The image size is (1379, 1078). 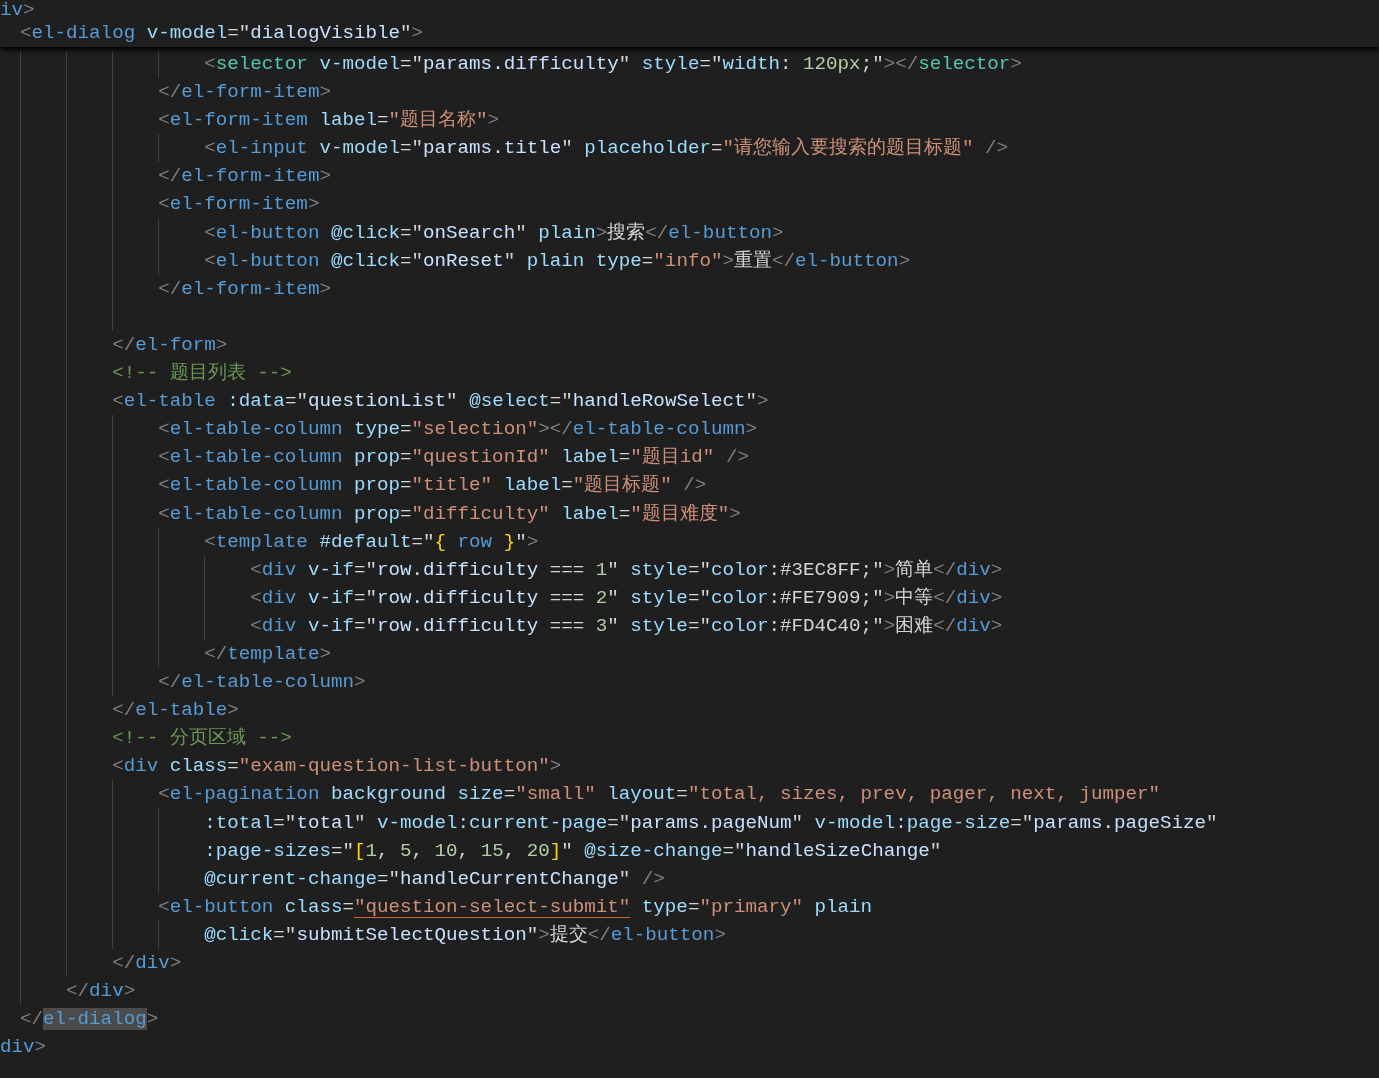 I want to click on code-line: <el-table-column type="selection"></el-table-column>, so click(x=457, y=430).